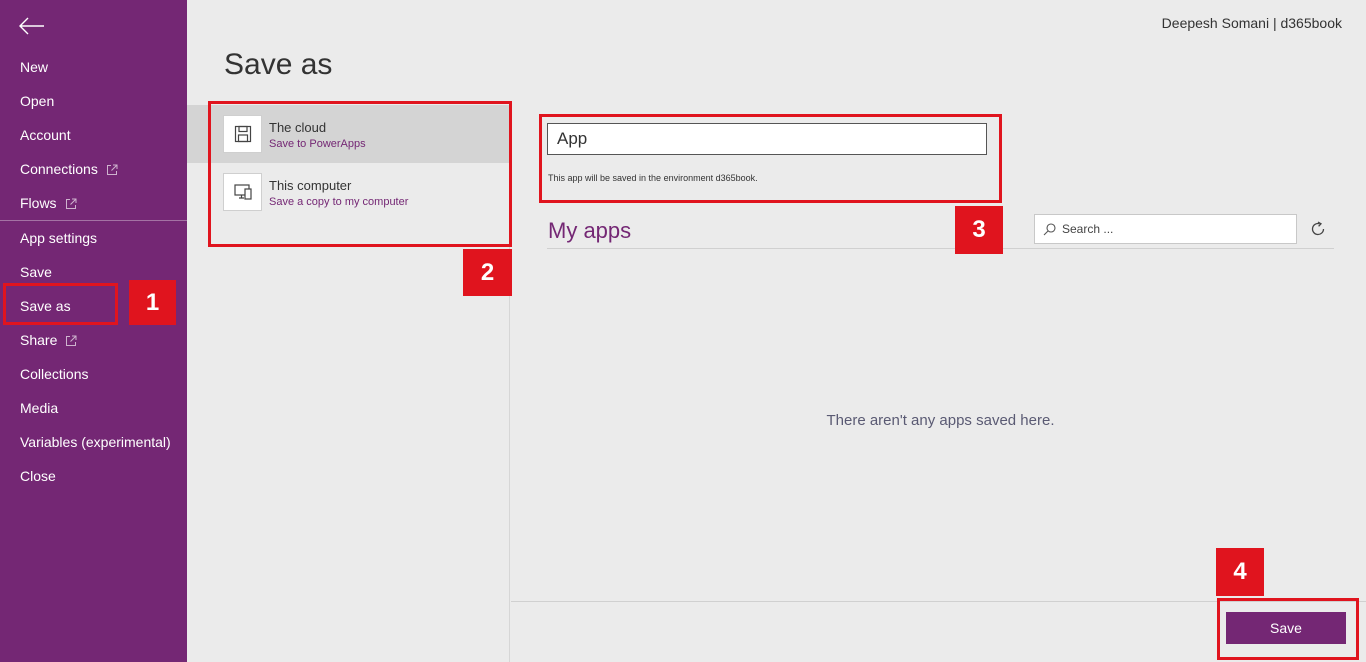 The height and width of the screenshot is (662, 1366). Describe the element at coordinates (93, 135) in the screenshot. I see `sidebar-item-account: Account` at that location.